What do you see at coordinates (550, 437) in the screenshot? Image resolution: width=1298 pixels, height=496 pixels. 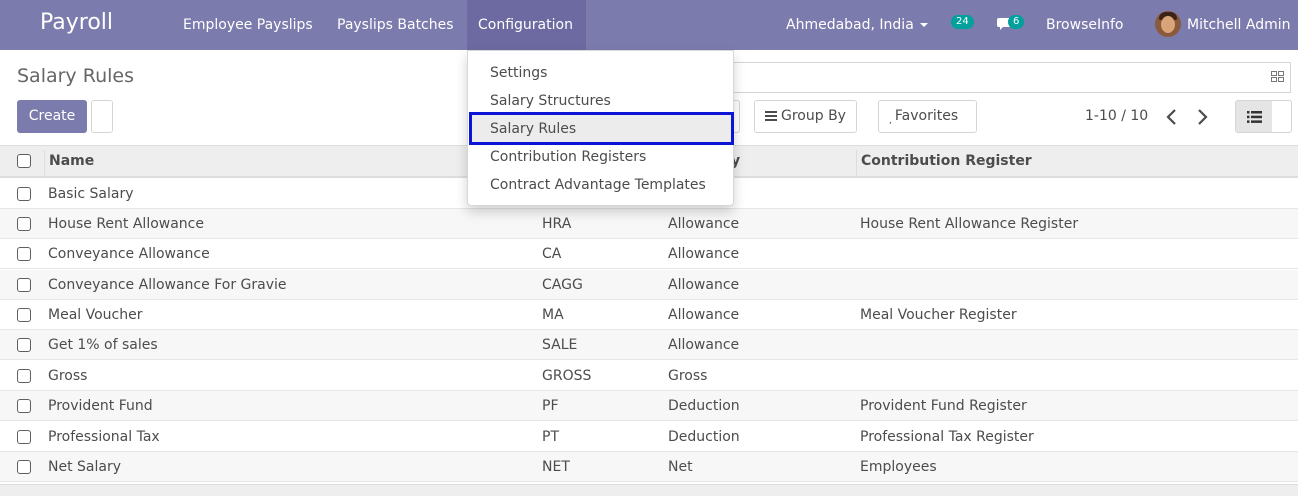 I see `rule-code: PT` at bounding box center [550, 437].